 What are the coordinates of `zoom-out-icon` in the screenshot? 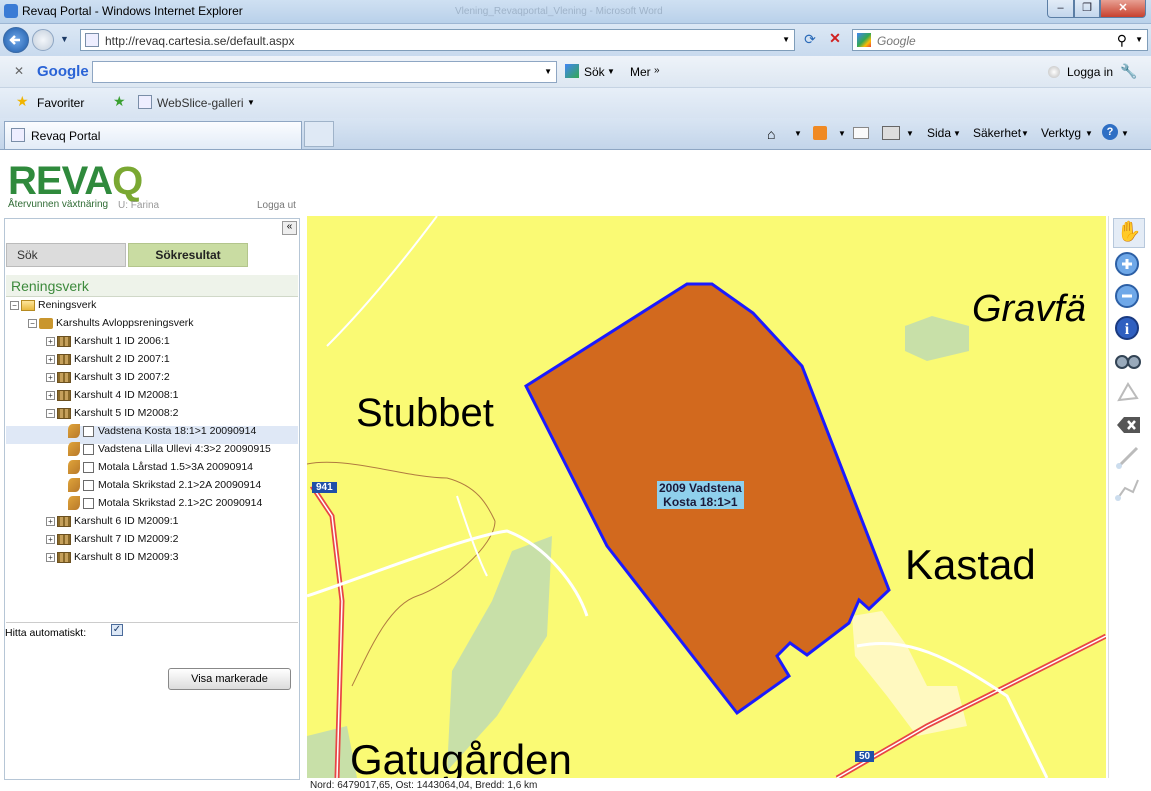 It's located at (1129, 297).